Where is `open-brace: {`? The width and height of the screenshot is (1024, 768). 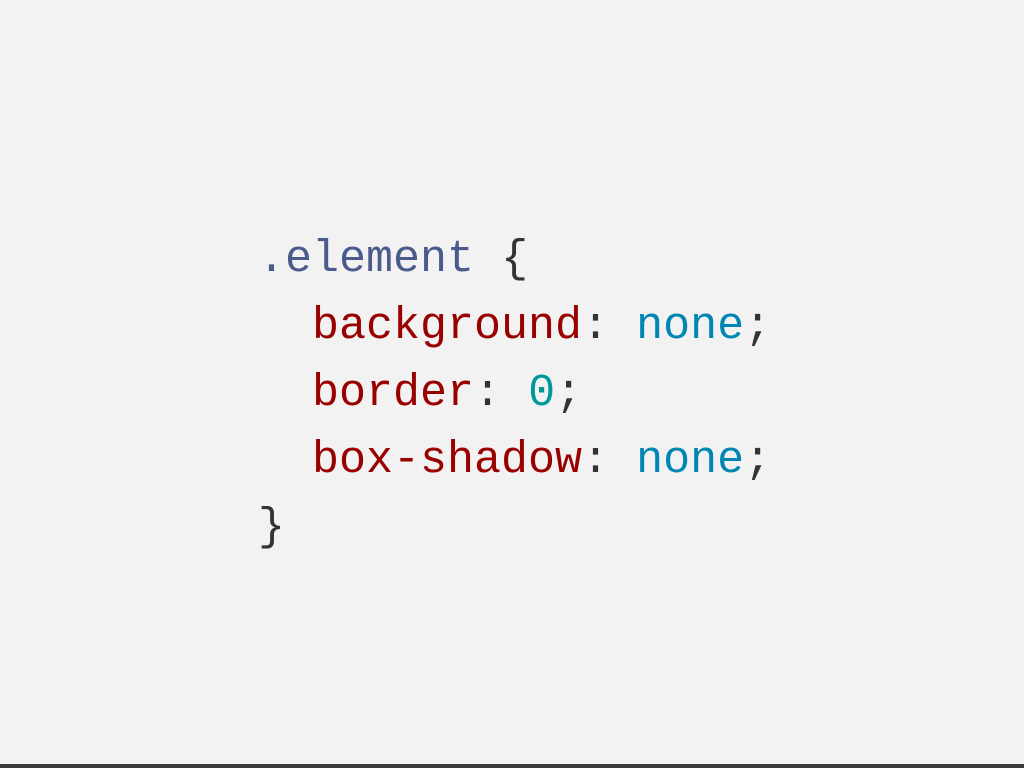
open-brace: { is located at coordinates (515, 259).